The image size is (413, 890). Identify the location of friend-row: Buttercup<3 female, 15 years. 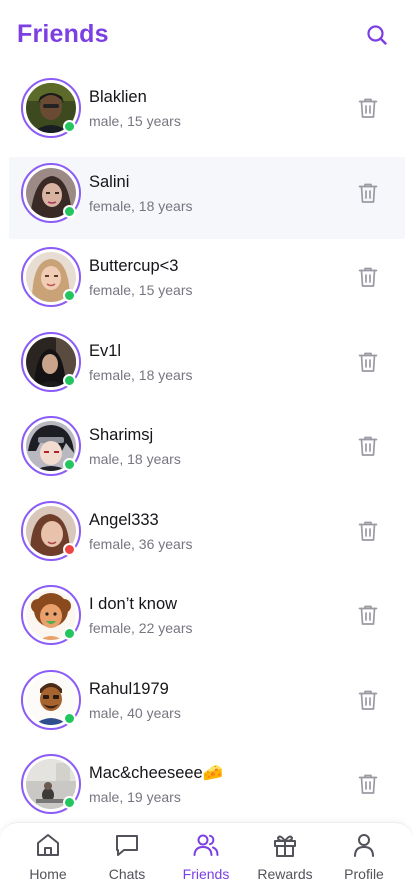
(206, 281).